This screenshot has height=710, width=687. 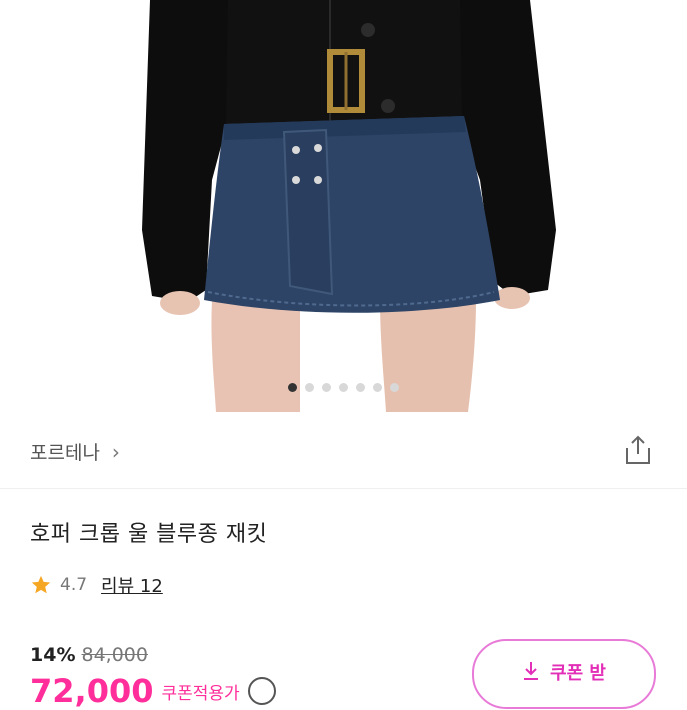 I want to click on product-title: 호퍼 크롭 울 블루종 재킷, so click(x=149, y=534).